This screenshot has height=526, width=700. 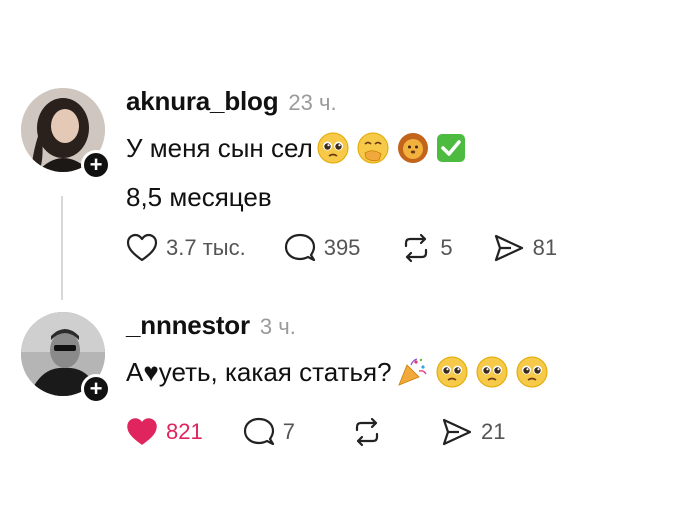 What do you see at coordinates (142, 247) in the screenshot?
I see `heart-icon` at bounding box center [142, 247].